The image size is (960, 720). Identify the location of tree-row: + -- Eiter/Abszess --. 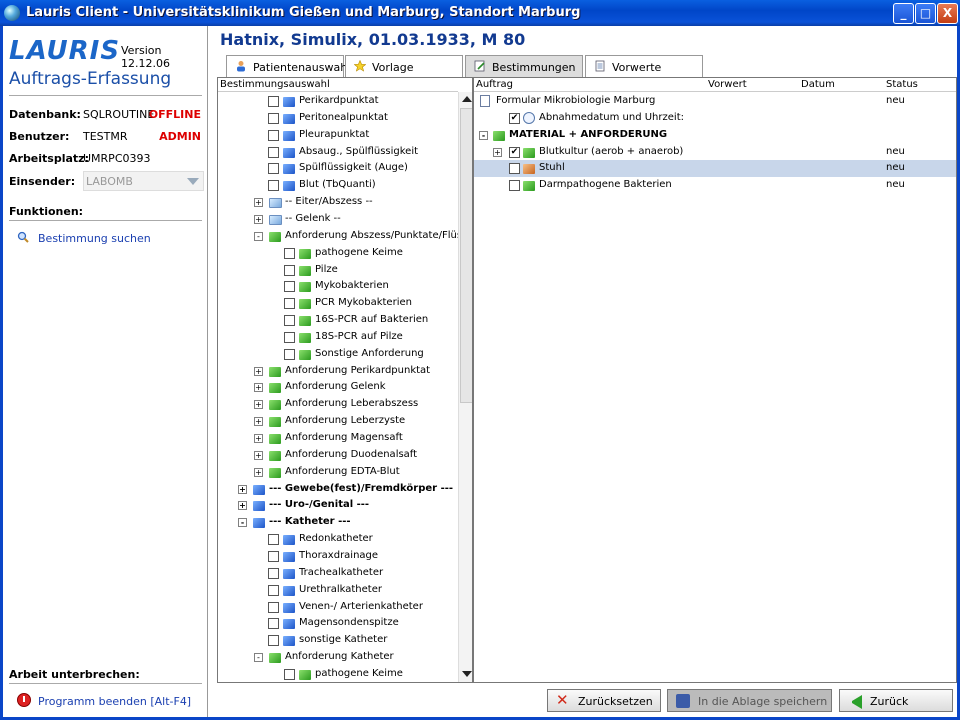
(338, 202).